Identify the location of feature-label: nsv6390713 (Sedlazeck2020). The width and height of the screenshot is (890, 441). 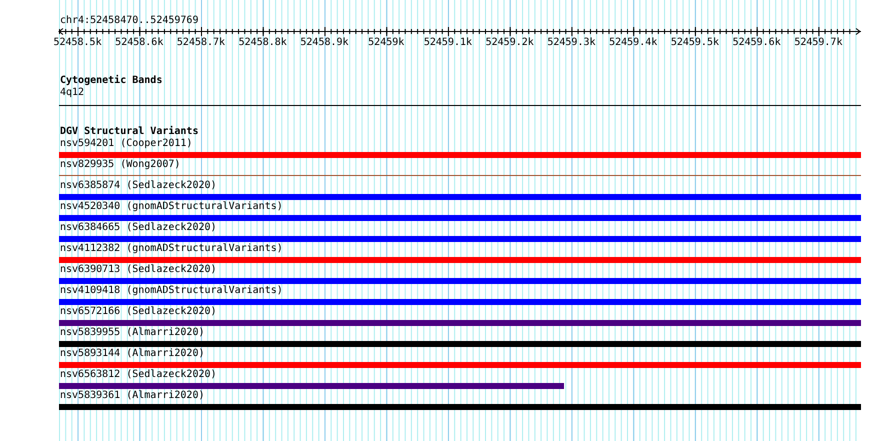
(138, 270).